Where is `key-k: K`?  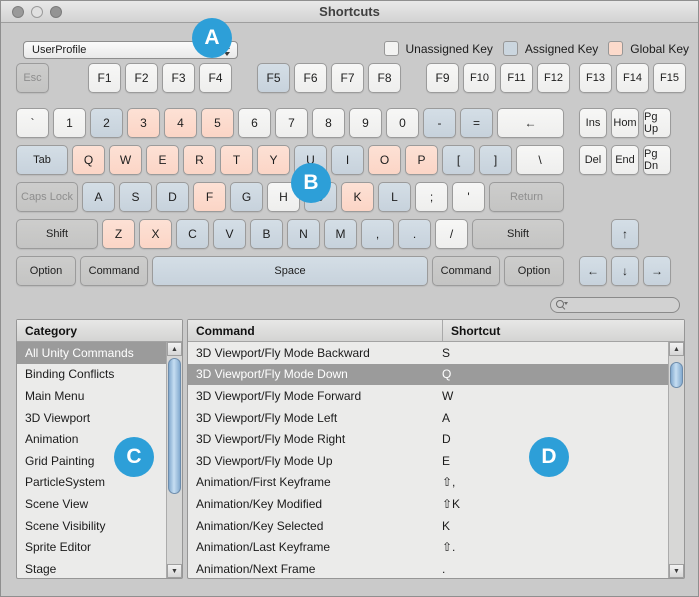 key-k: K is located at coordinates (357, 197).